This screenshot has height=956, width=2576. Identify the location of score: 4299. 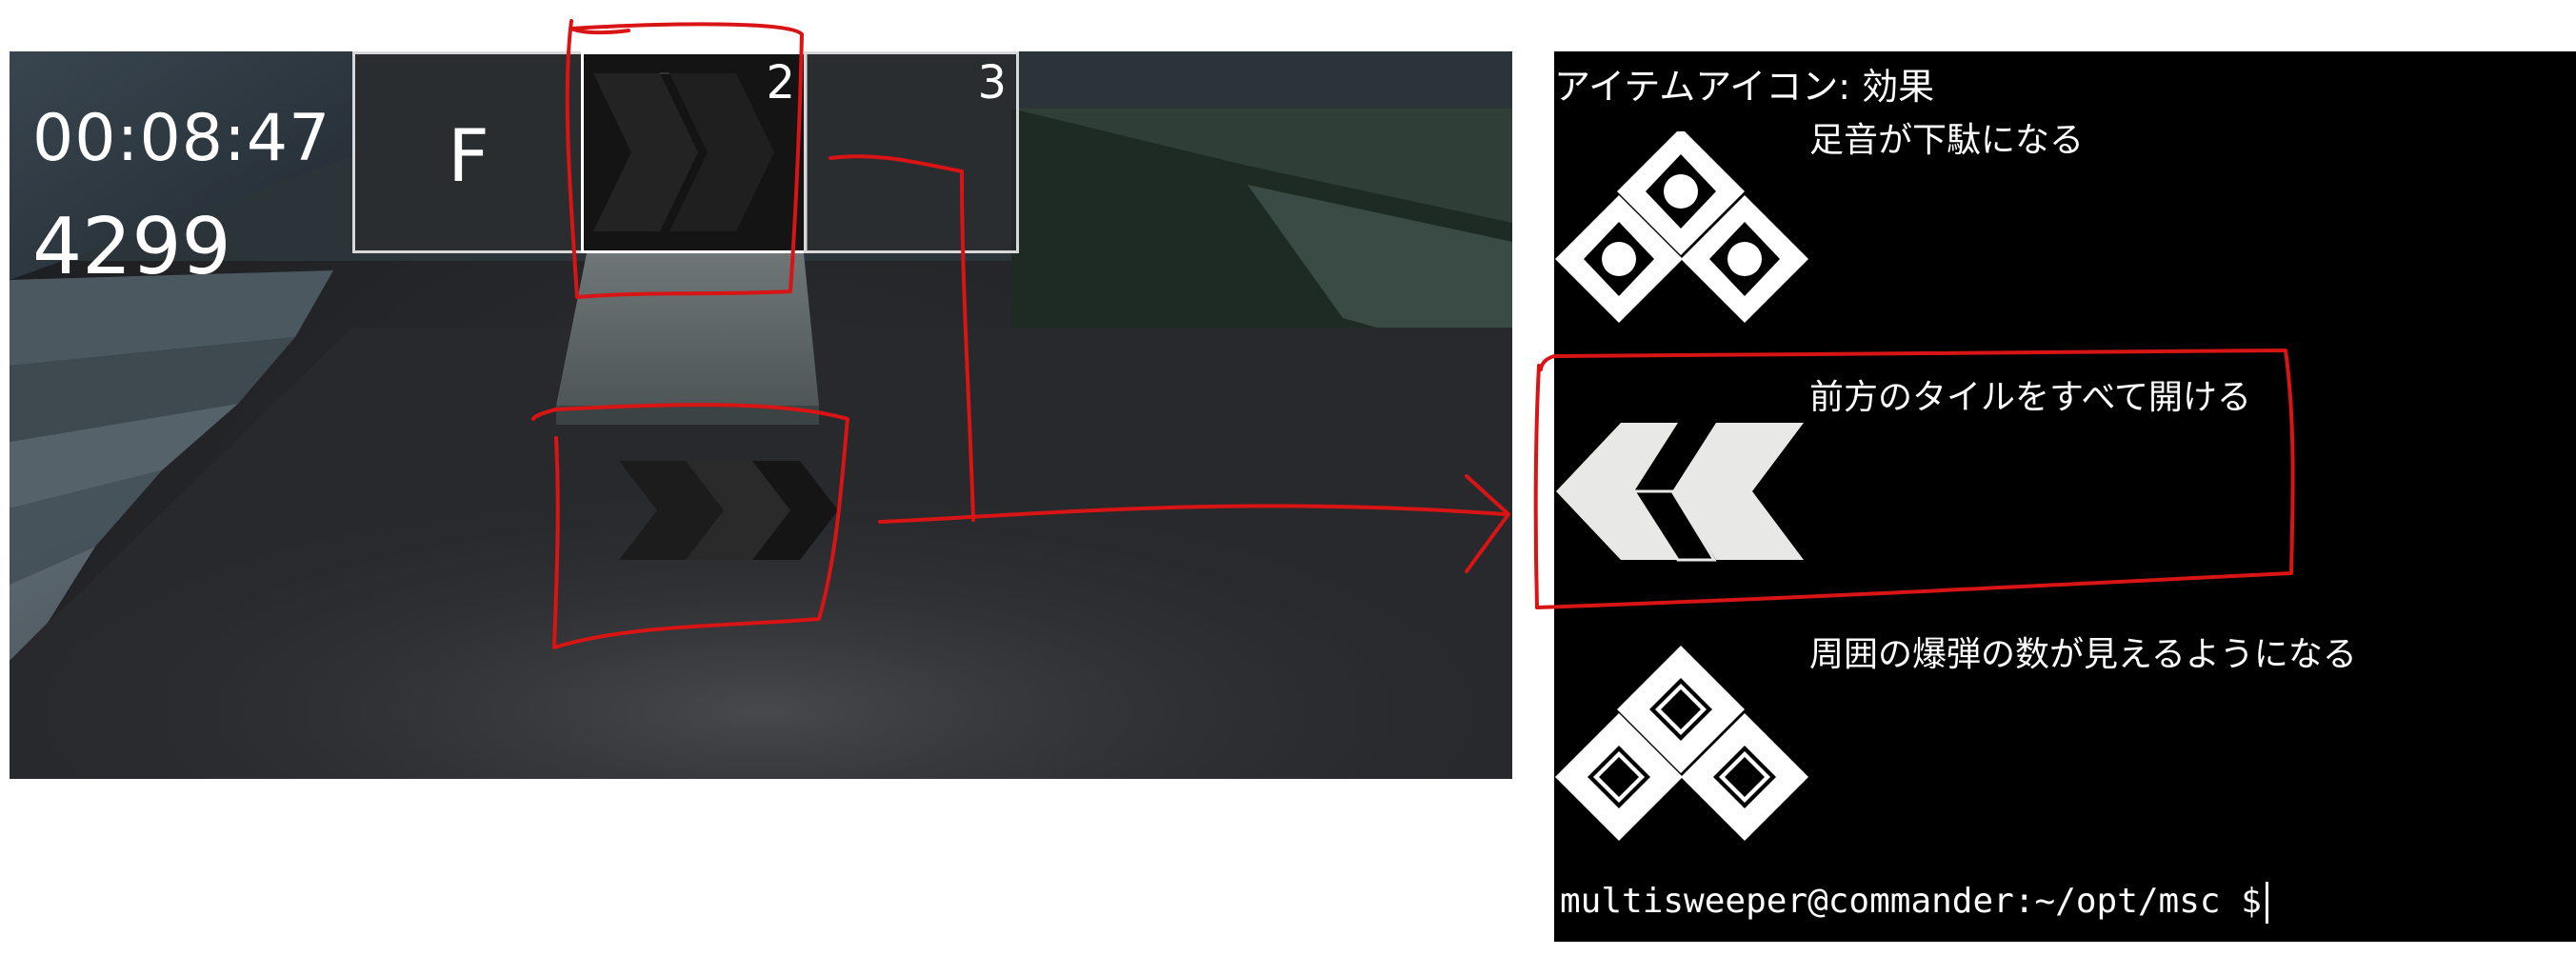
(131, 247).